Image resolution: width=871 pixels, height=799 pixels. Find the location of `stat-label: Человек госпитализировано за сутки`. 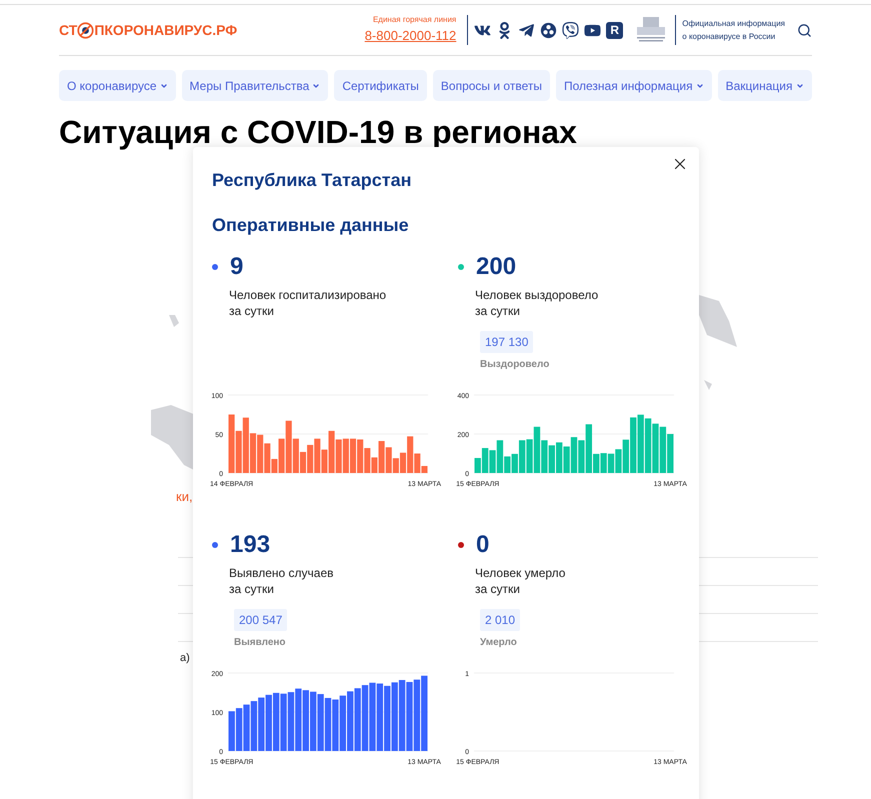

stat-label: Человек госпитализировано за сутки is located at coordinates (308, 303).